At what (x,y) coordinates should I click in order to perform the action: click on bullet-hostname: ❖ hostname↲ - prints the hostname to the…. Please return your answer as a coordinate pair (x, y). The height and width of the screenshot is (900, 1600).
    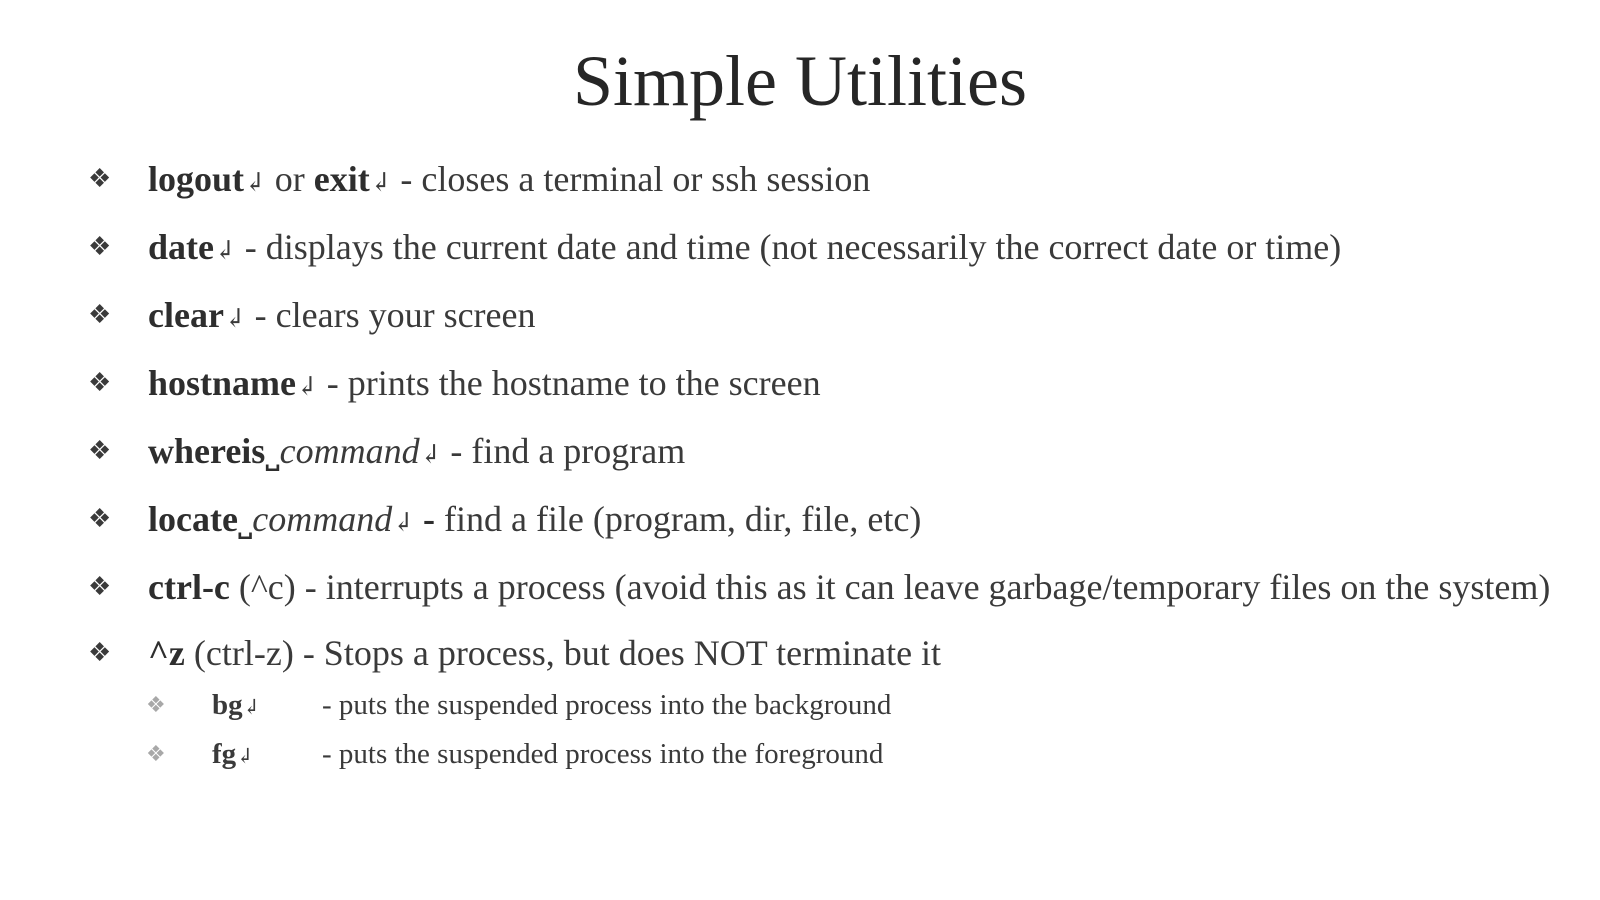
    Looking at the image, I should click on (828, 385).